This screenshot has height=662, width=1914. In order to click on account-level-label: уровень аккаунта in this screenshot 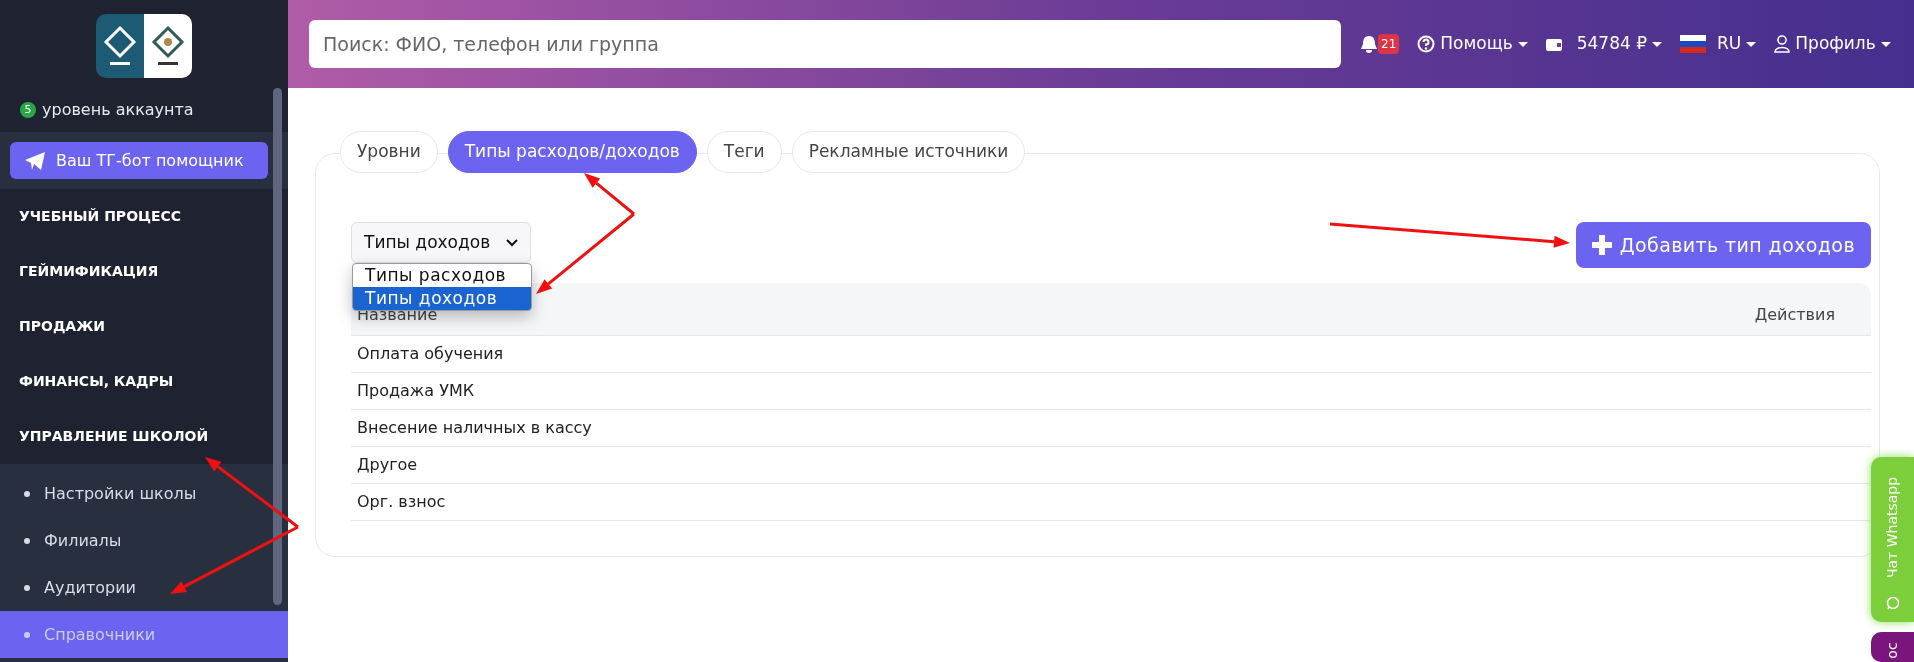, I will do `click(118, 110)`.